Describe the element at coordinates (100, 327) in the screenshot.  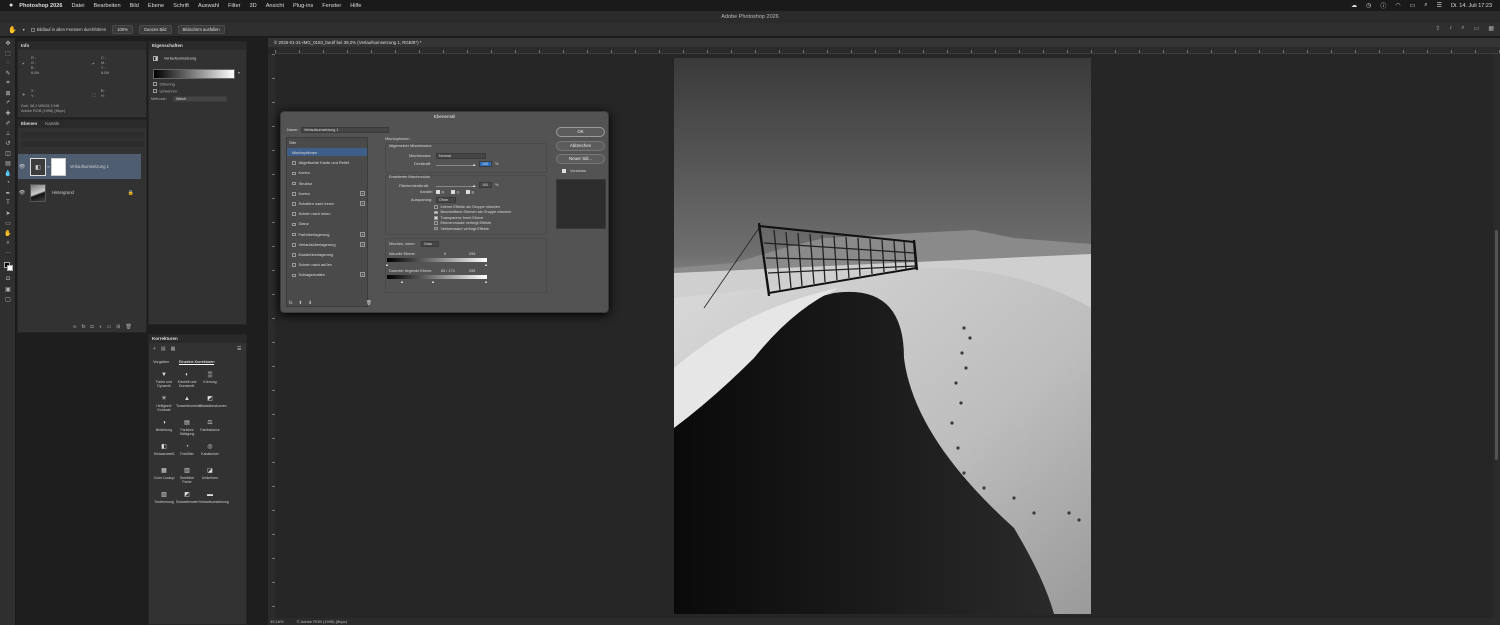
I see `new-adjustment-icon: ◑` at that location.